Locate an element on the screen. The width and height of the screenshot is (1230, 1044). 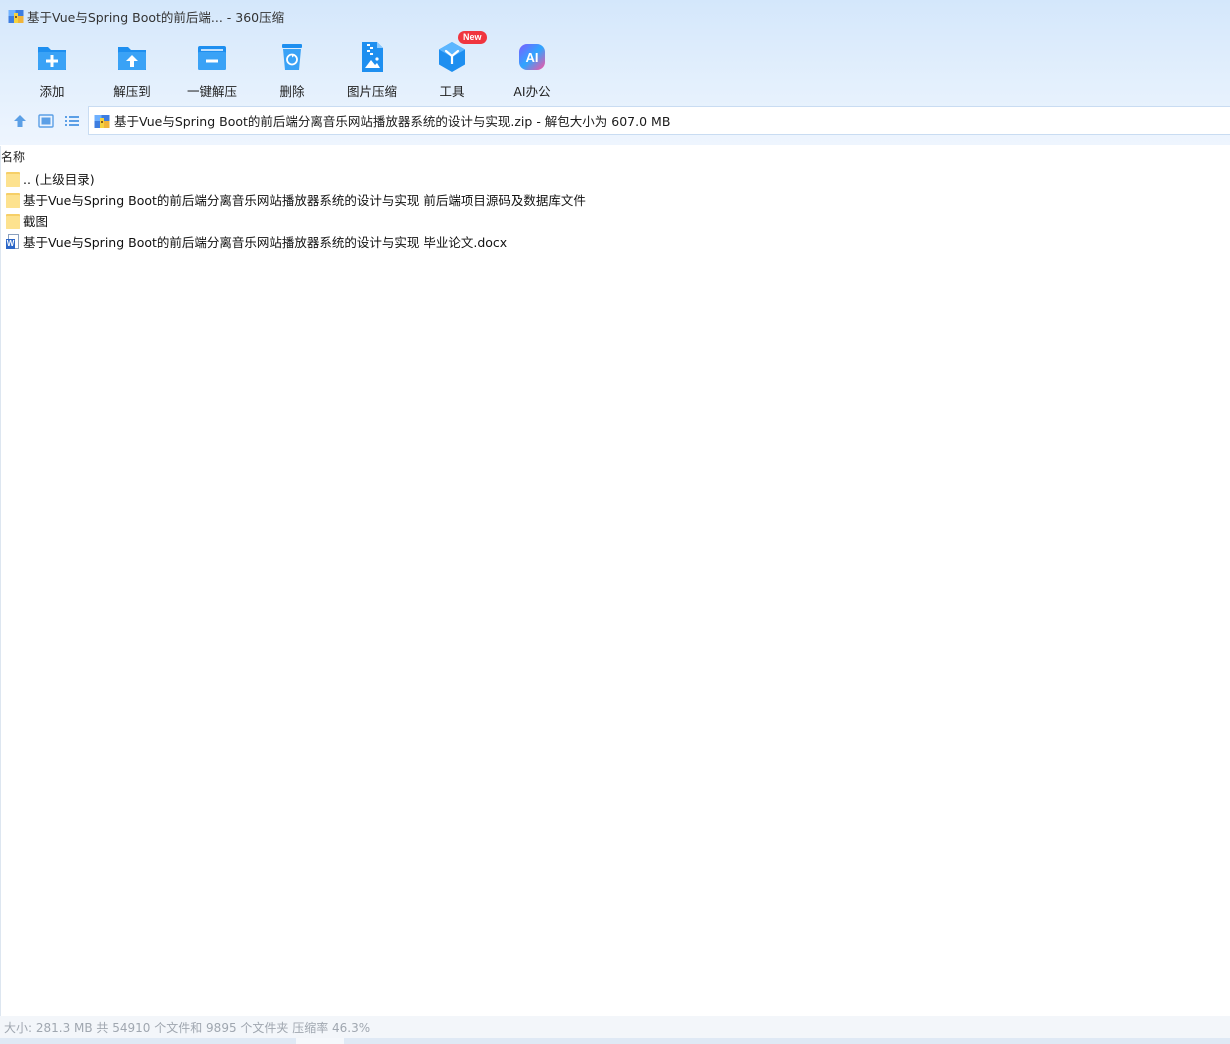
one-click-extract-button: 一键解压 is located at coordinates (212, 68).